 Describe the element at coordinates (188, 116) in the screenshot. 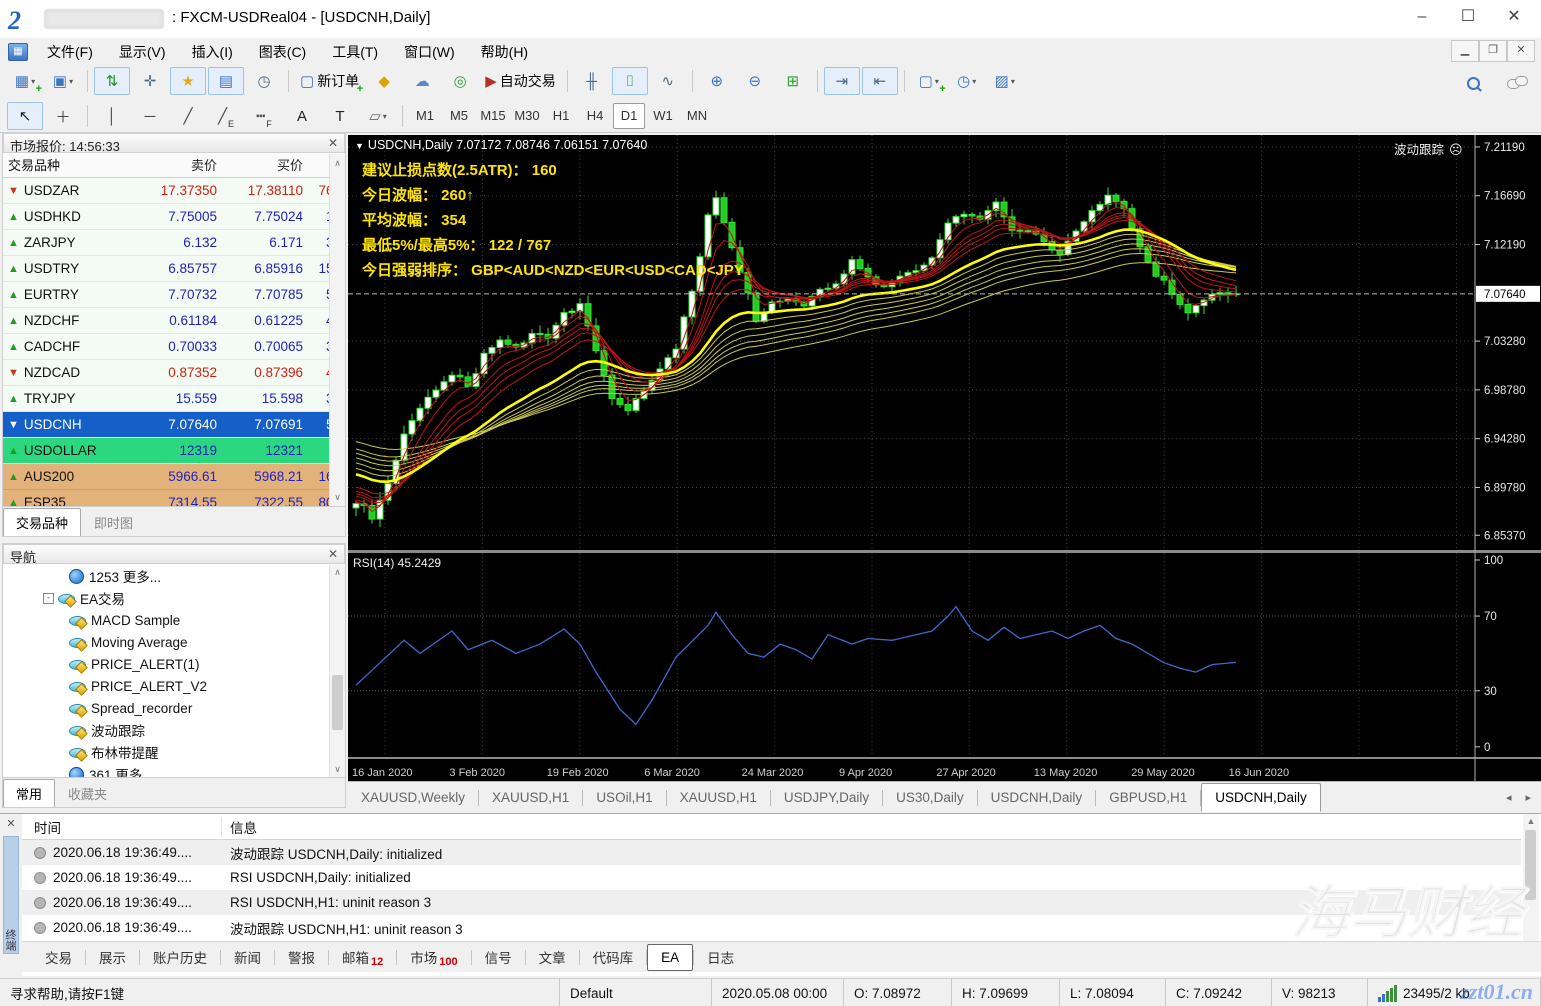

I see `trendline-button: ╱` at that location.